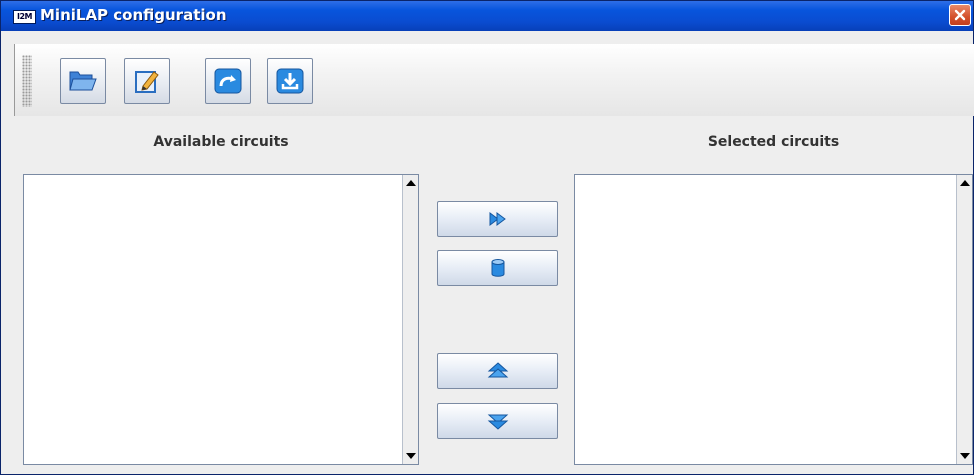 The height and width of the screenshot is (475, 974). I want to click on edit-pencil-icon, so click(147, 82).